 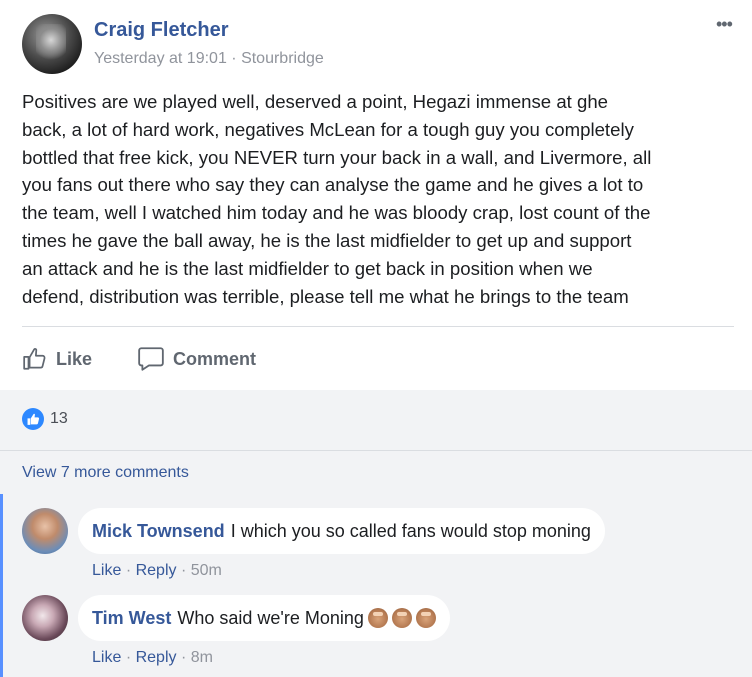 I want to click on like-button: Like, so click(x=57, y=359).